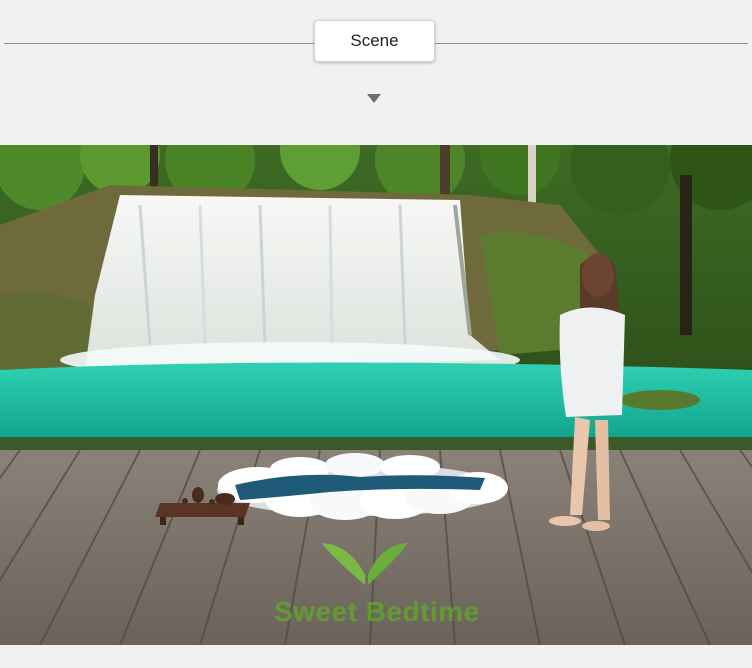 Image resolution: width=752 pixels, height=668 pixels. What do you see at coordinates (376, 656) in the screenshot?
I see `bottom-strip` at bounding box center [376, 656].